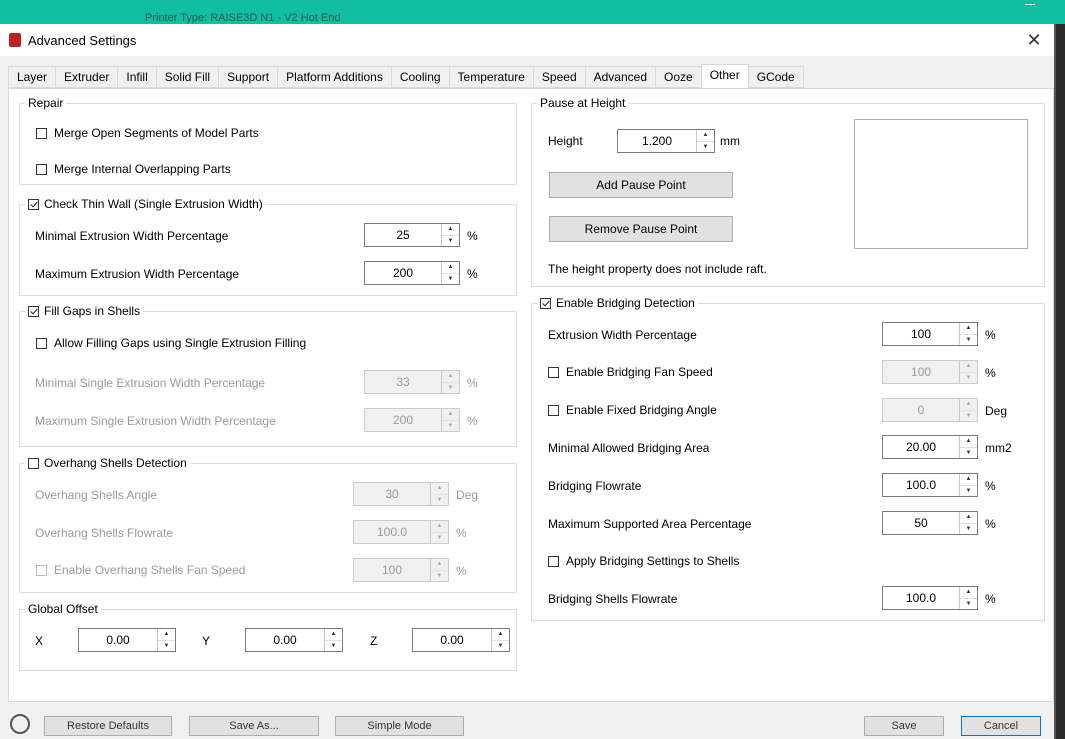 The width and height of the screenshot is (1065, 739). What do you see at coordinates (678, 77) in the screenshot?
I see `tab-ooze: Ooze` at bounding box center [678, 77].